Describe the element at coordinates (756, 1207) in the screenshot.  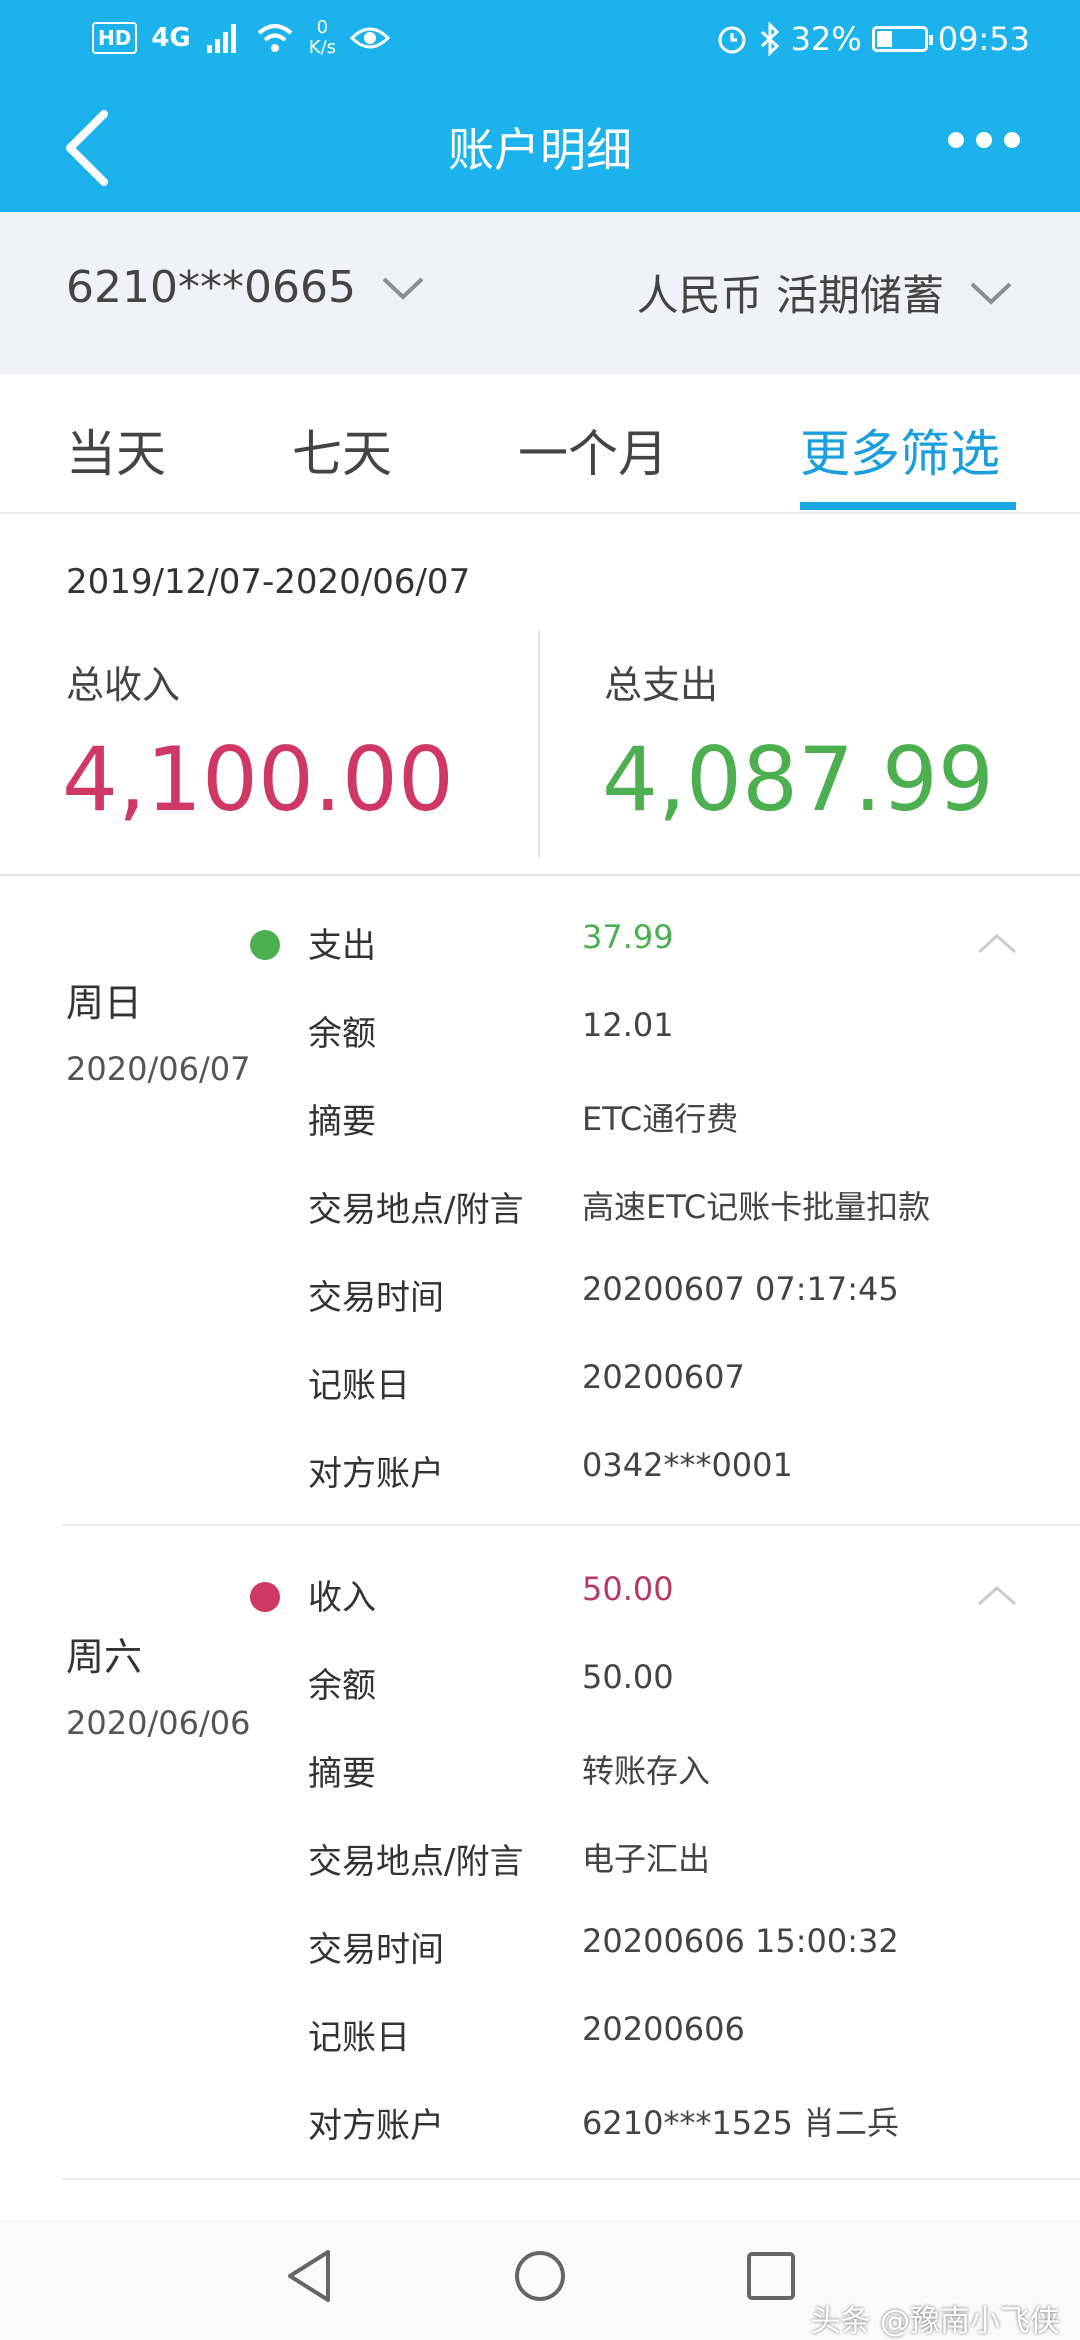
I see `detail-value: 高速ETC记账卡批量扣款` at that location.